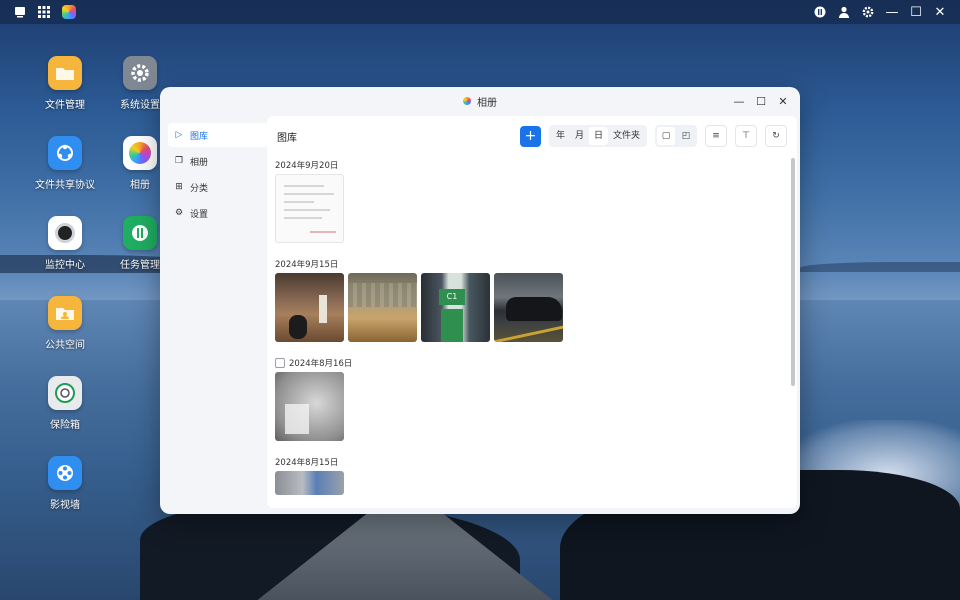 The height and width of the screenshot is (600, 960). I want to click on app-grid-icon, so click(44, 12).